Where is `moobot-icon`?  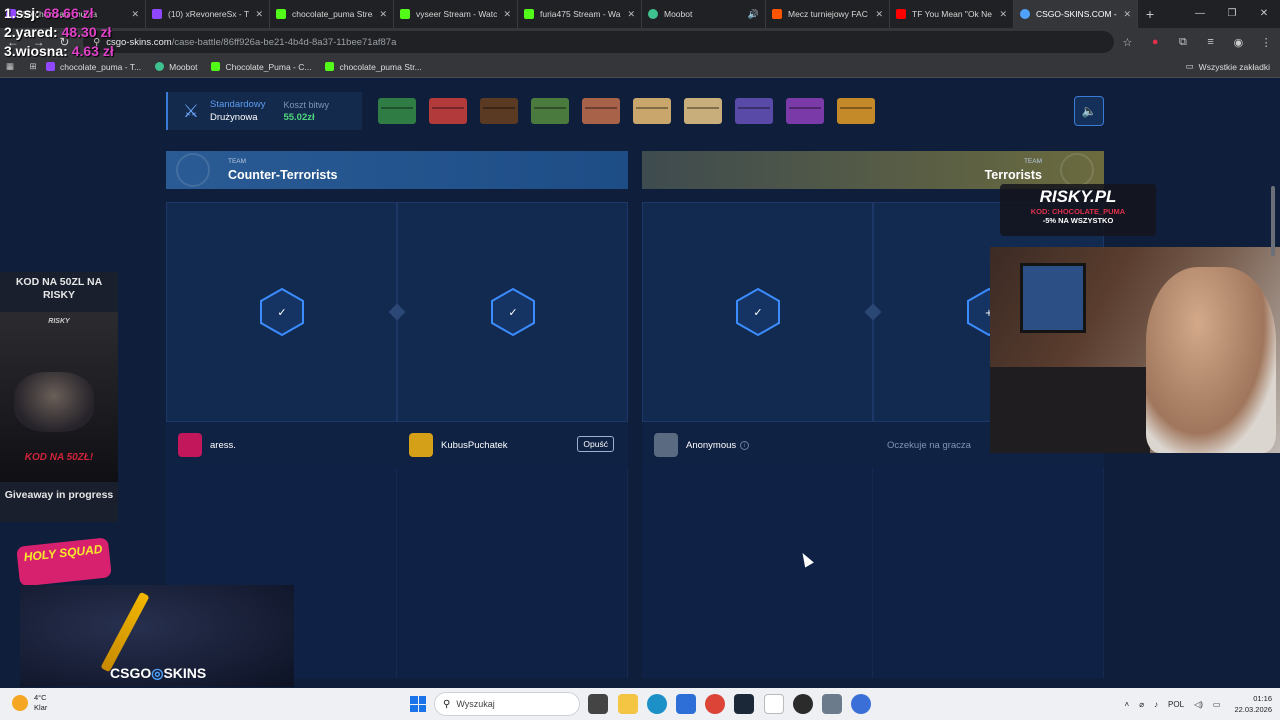
moobot-icon is located at coordinates (160, 66).